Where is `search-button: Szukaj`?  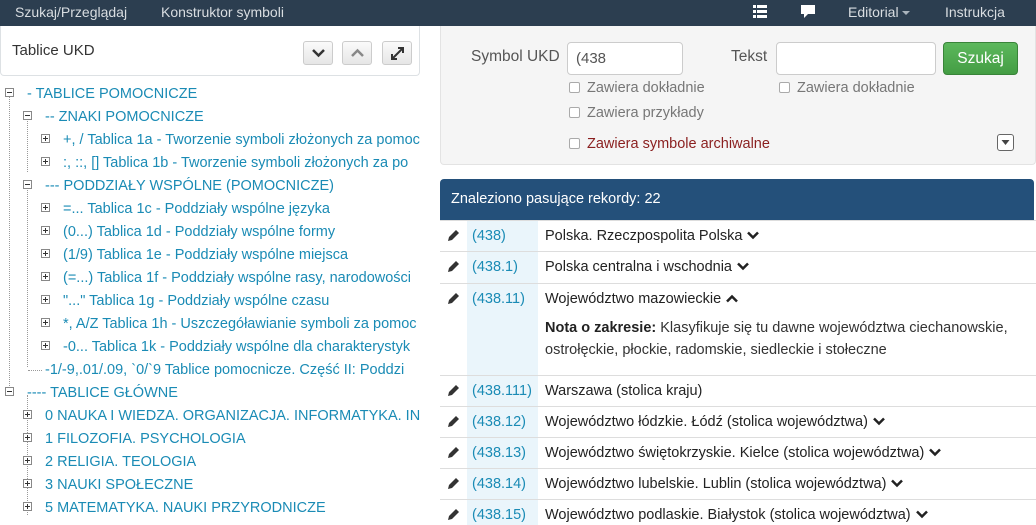 search-button: Szukaj is located at coordinates (980, 58).